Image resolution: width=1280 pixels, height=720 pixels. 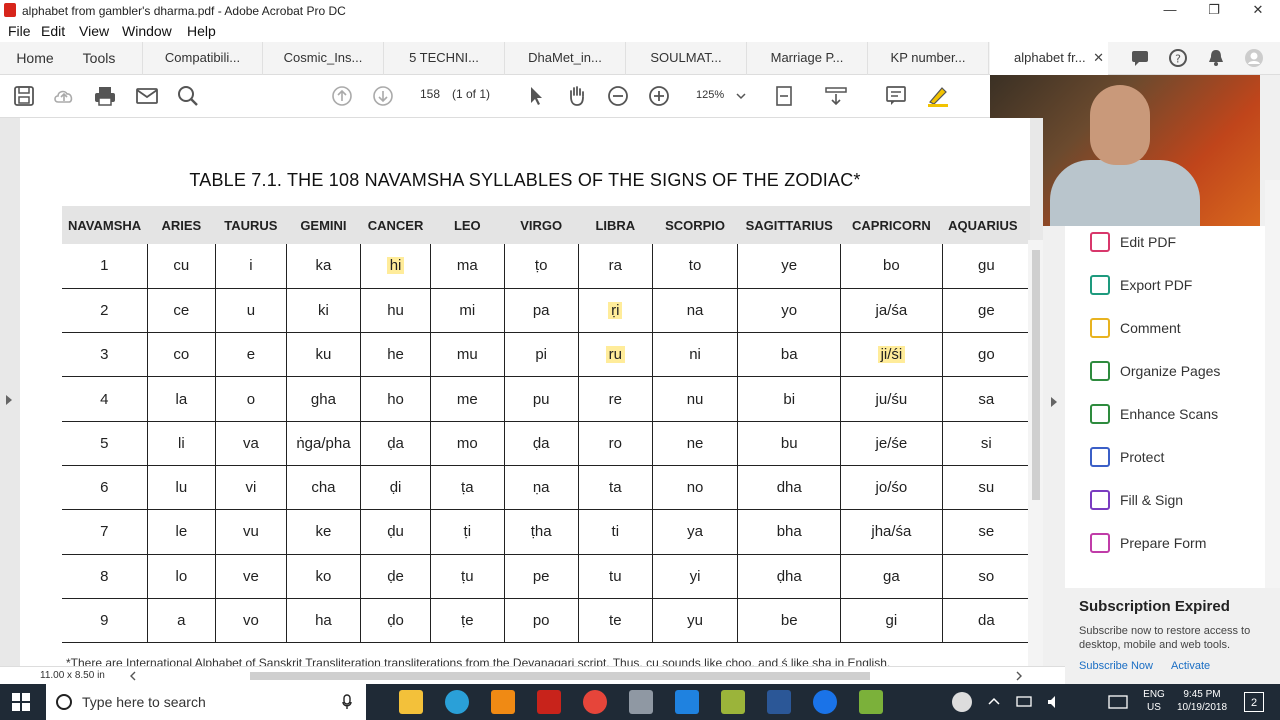 What do you see at coordinates (383, 96) in the screenshot?
I see `page-down-icon` at bounding box center [383, 96].